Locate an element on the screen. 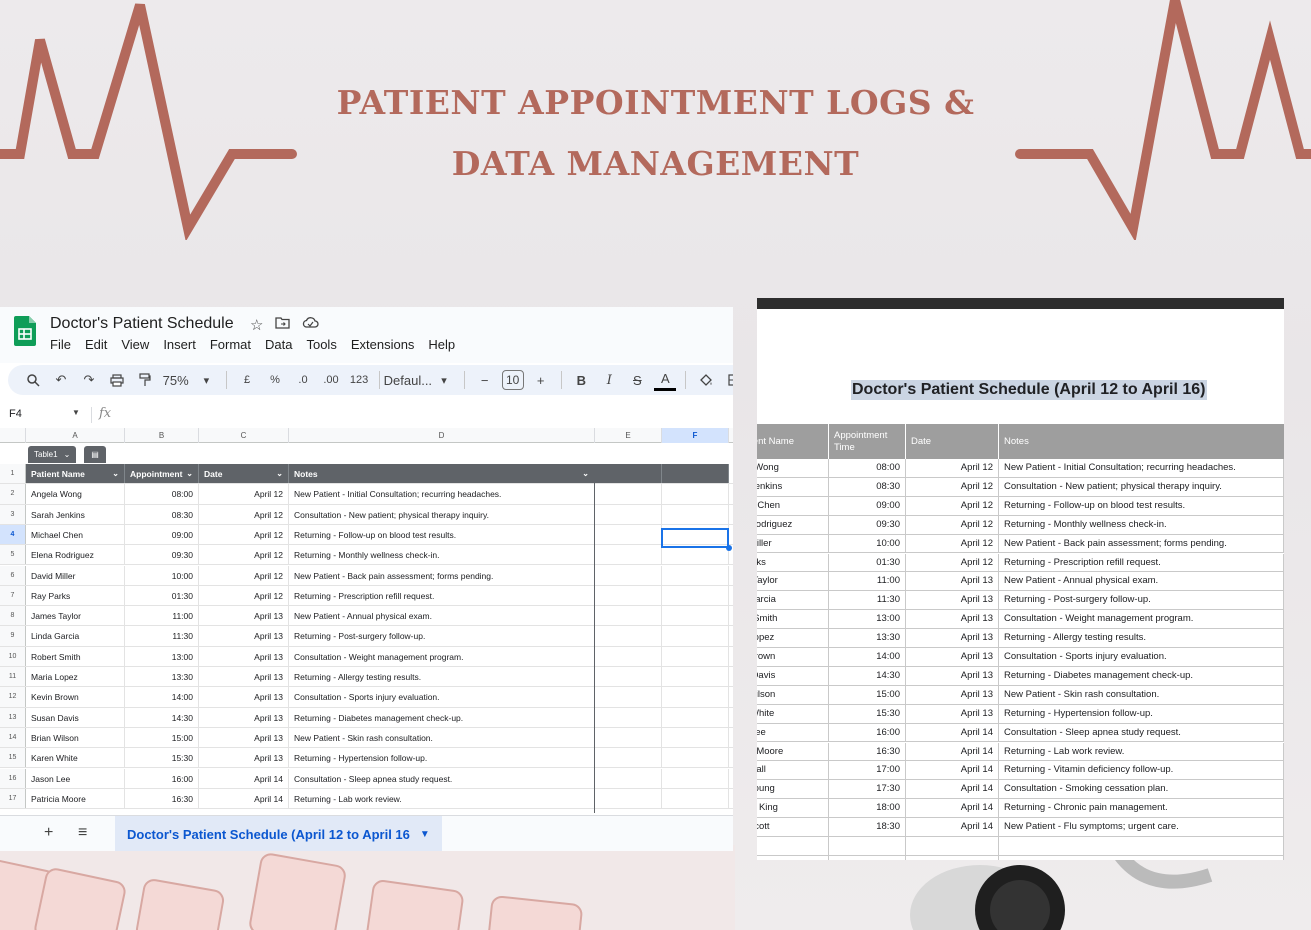 The image size is (1311, 930). text-color-button: A is located at coordinates (665, 380).